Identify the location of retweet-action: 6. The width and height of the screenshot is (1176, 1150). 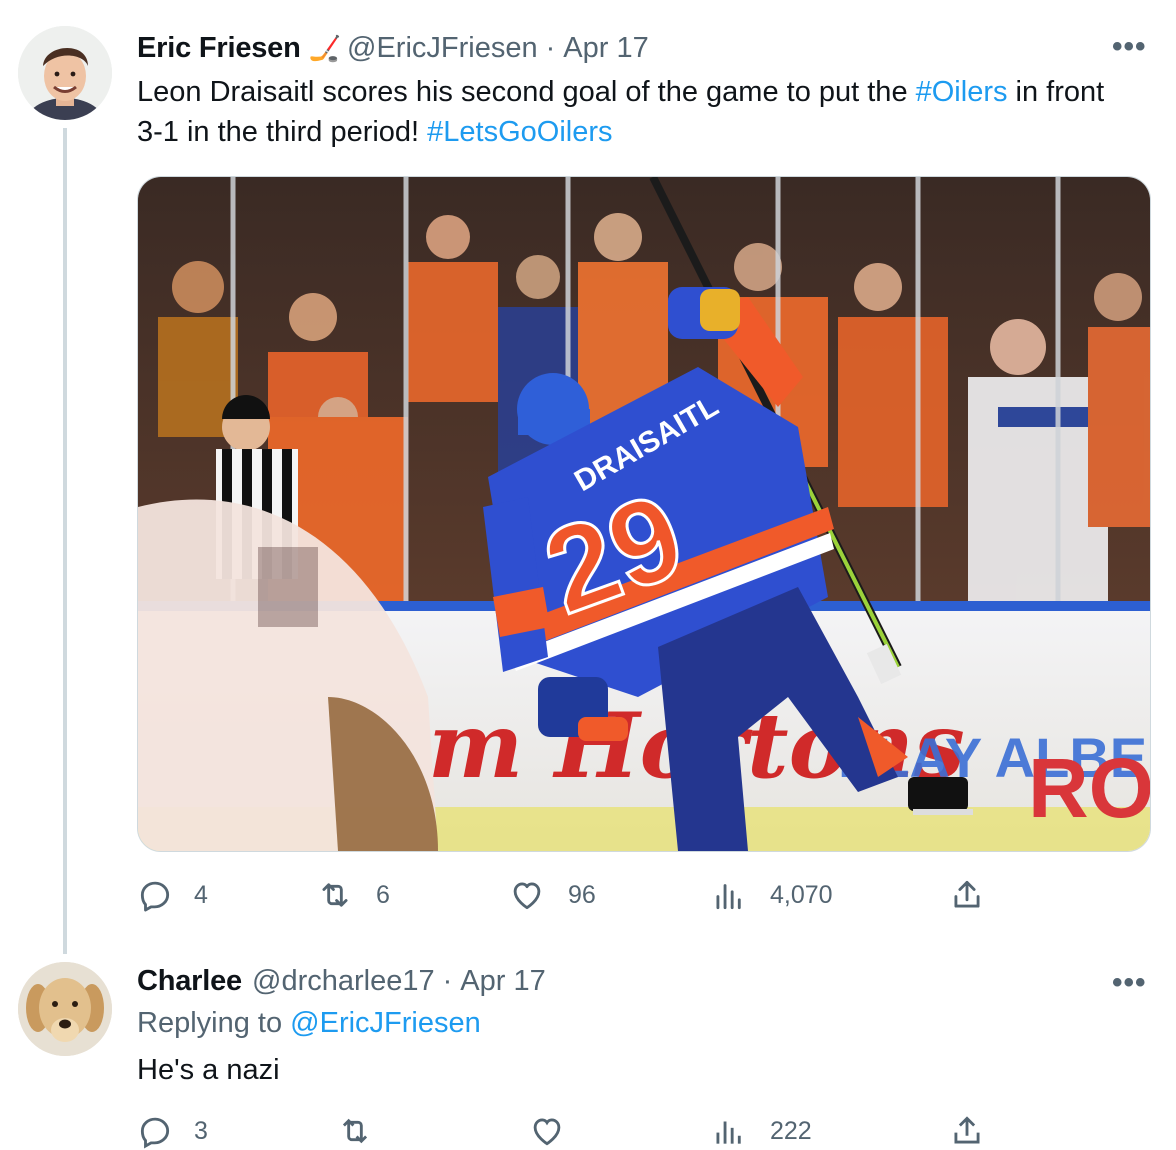
(353, 895).